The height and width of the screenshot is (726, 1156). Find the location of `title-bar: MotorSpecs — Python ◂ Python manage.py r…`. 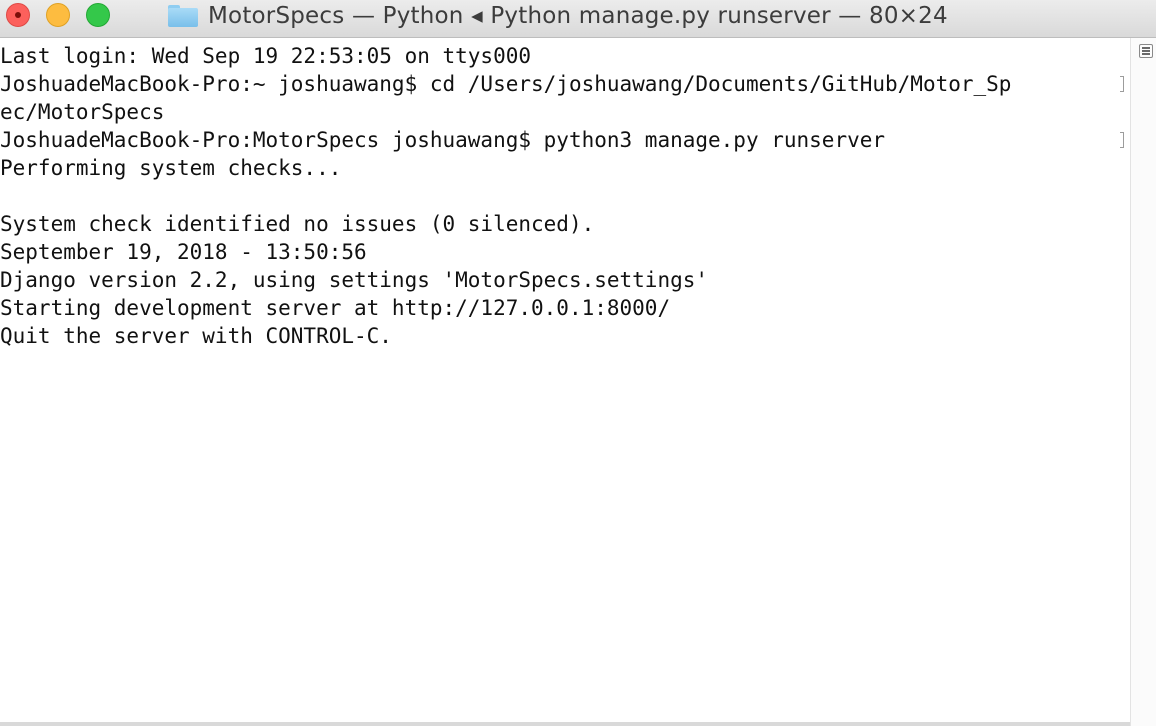

title-bar: MotorSpecs — Python ◂ Python manage.py r… is located at coordinates (578, 19).